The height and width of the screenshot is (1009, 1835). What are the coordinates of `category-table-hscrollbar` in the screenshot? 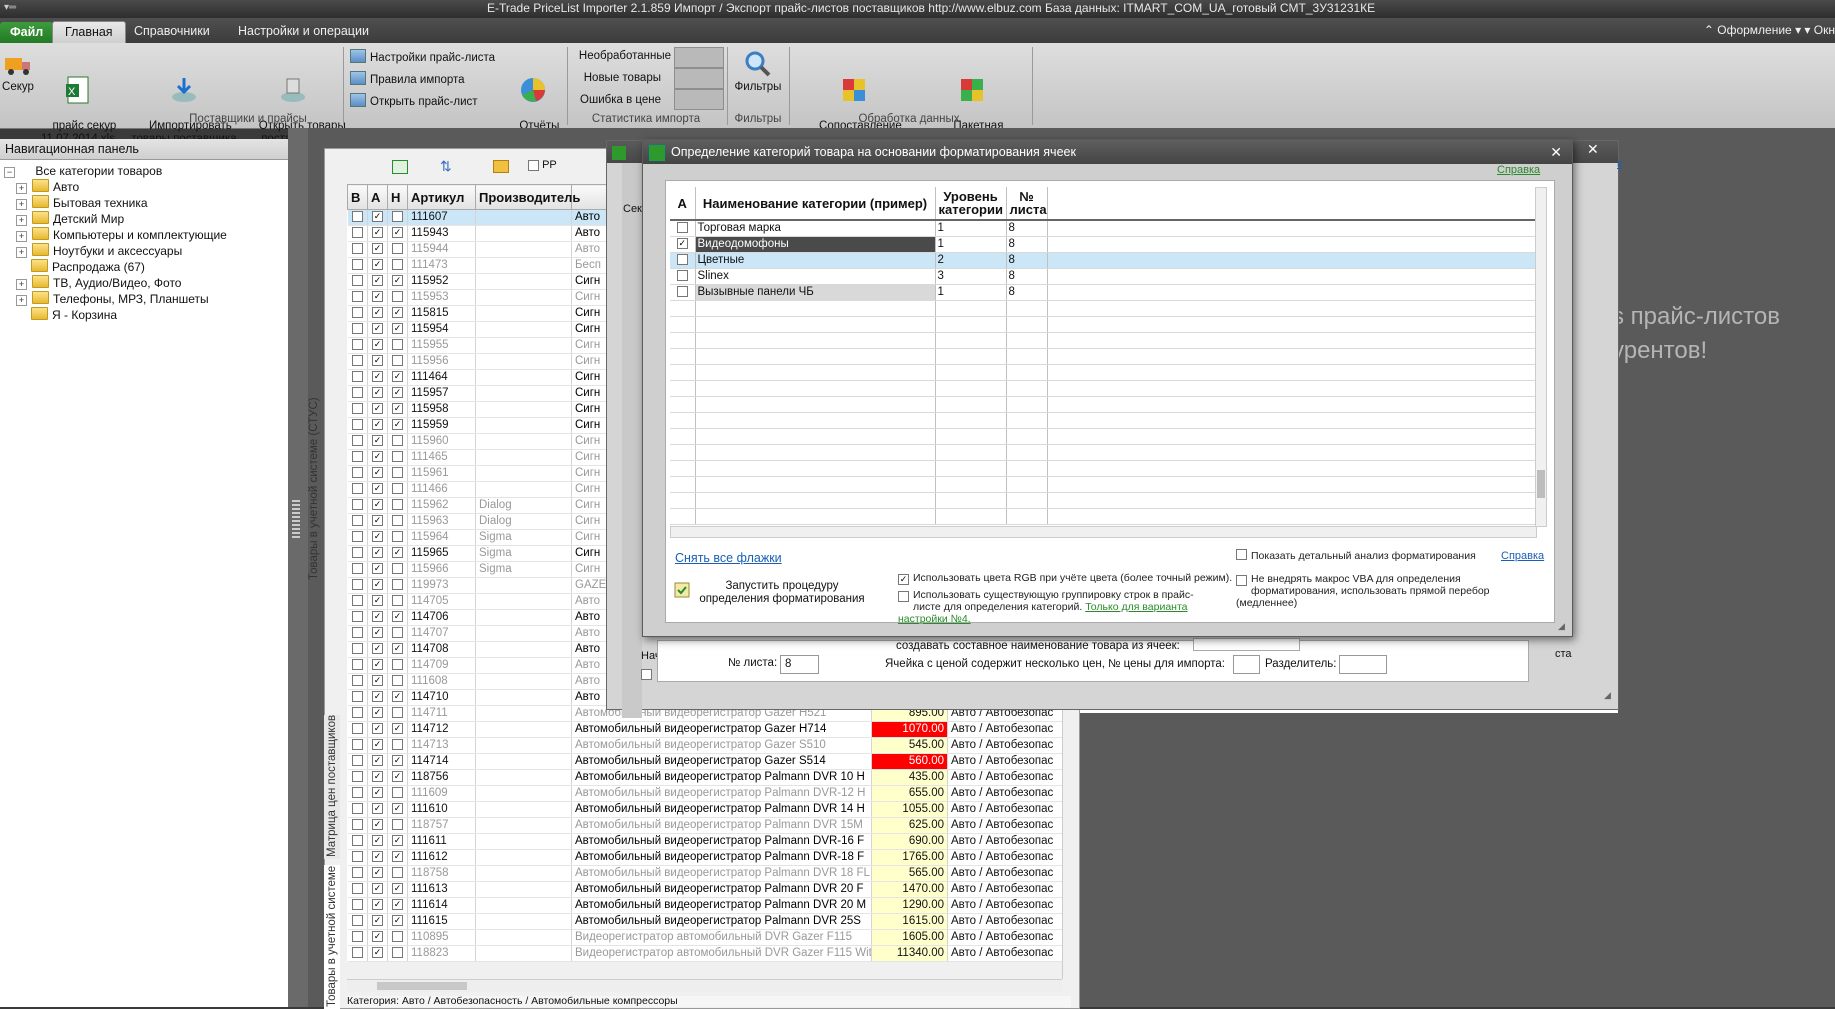 It's located at (1103, 532).